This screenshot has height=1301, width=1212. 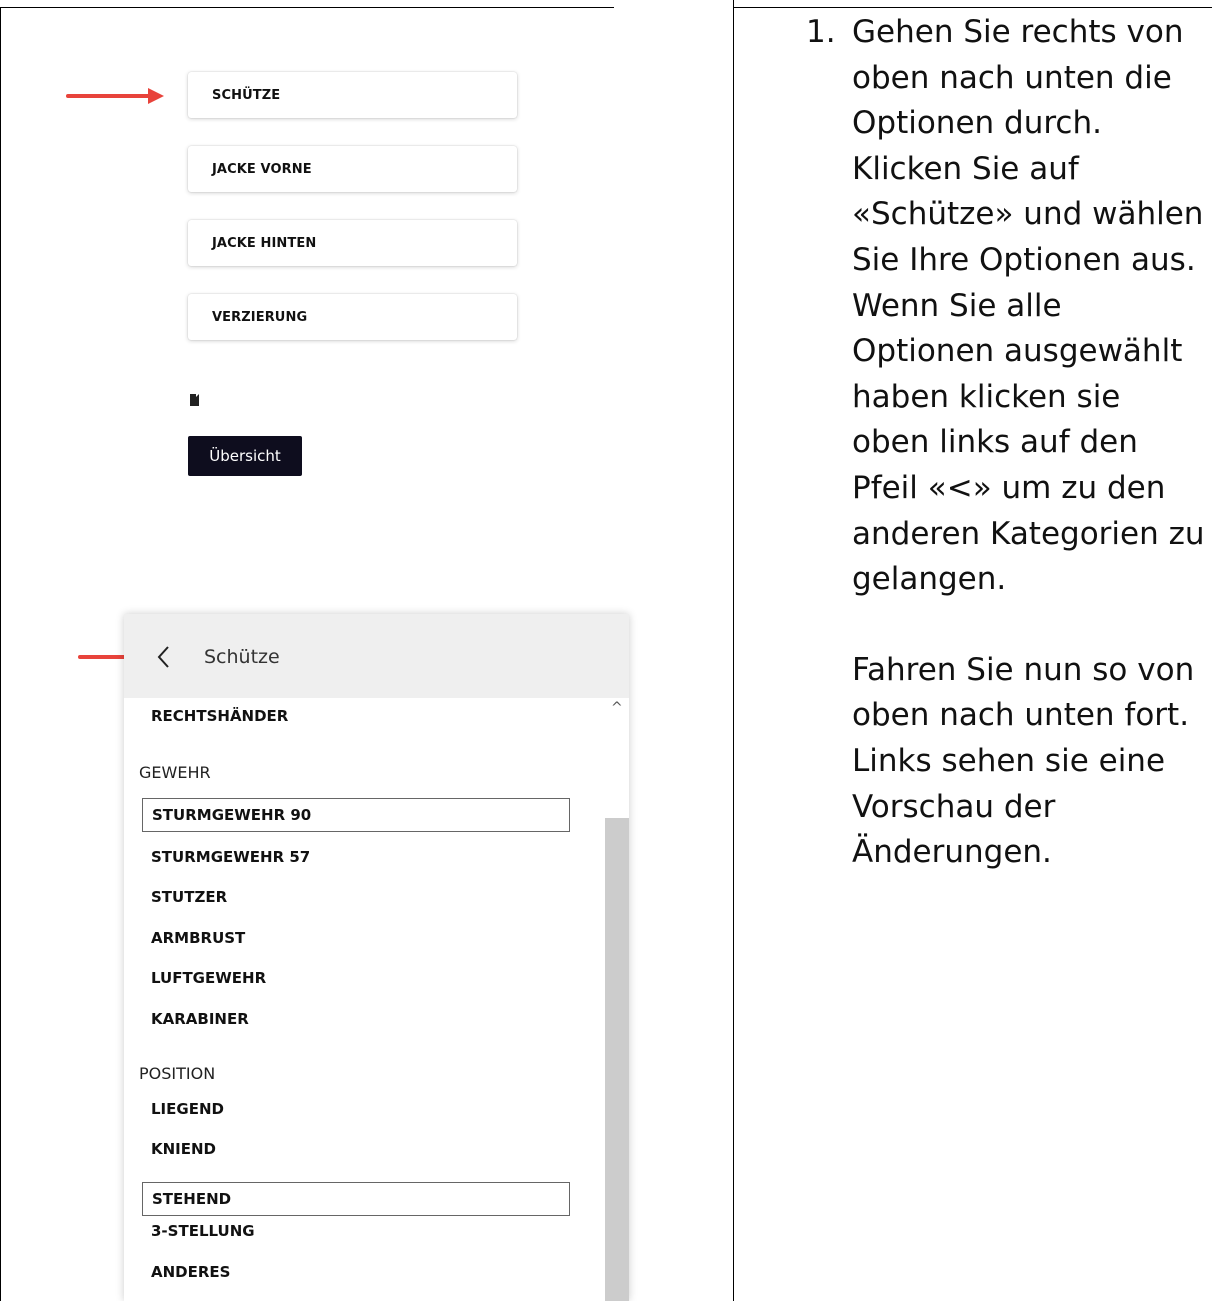 I want to click on option-label: JACKE HINTEN, so click(x=264, y=243).